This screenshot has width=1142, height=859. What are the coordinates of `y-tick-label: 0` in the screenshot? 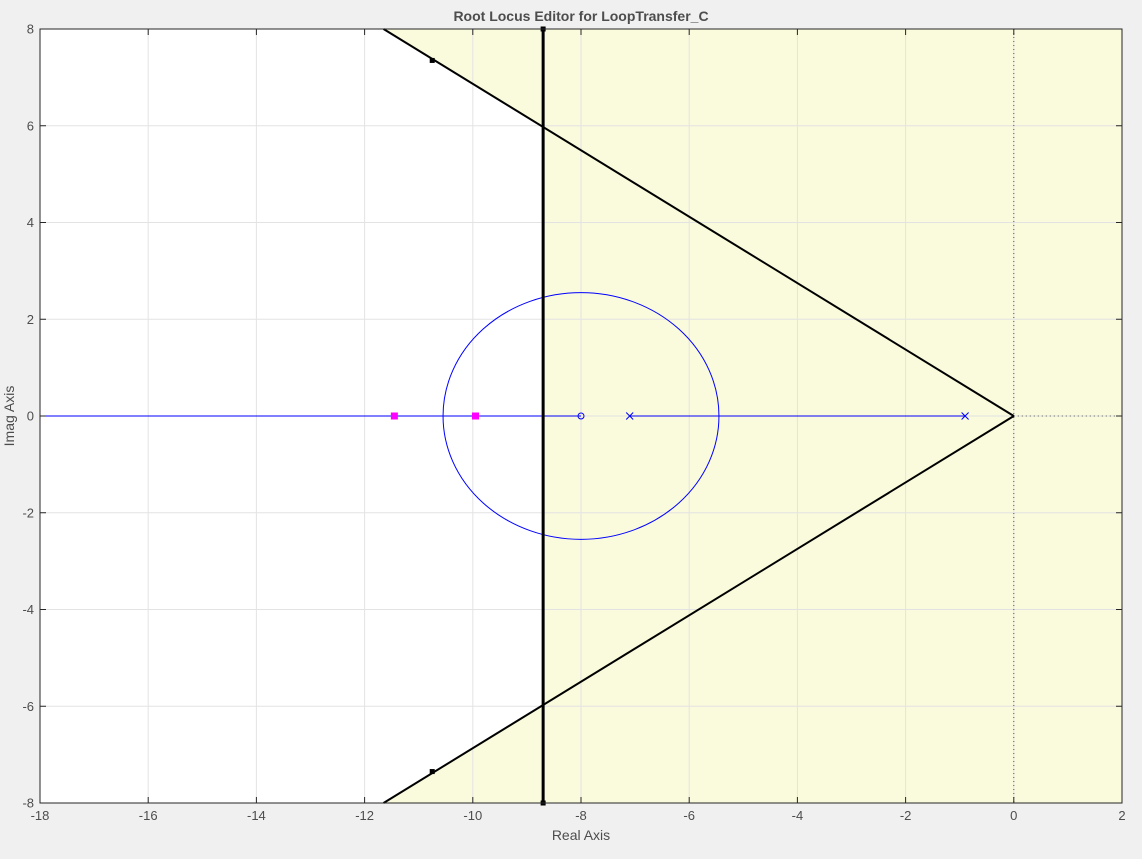 It's located at (30, 416).